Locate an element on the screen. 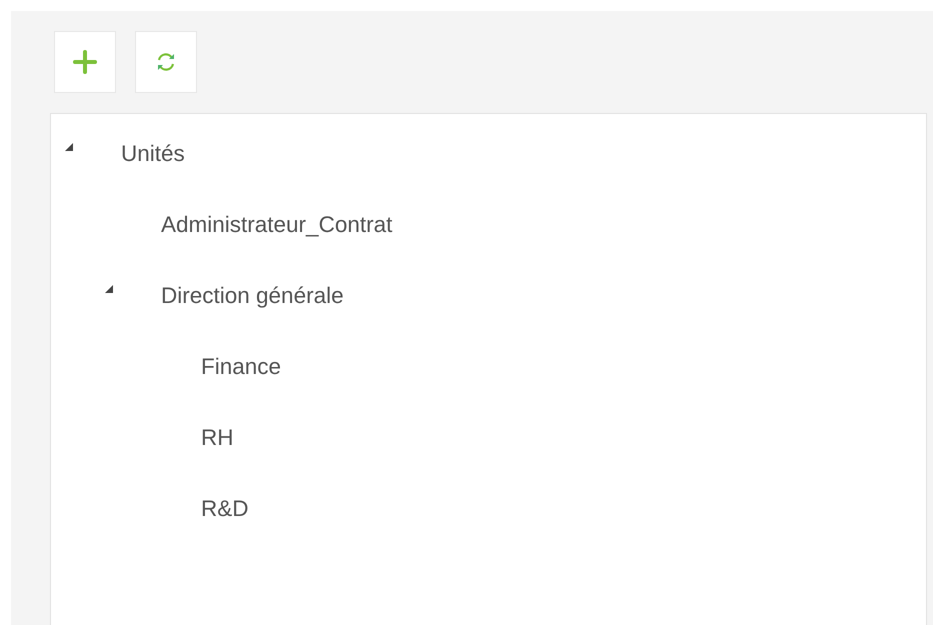 The height and width of the screenshot is (625, 933). tree-item: R&D is located at coordinates (225, 509).